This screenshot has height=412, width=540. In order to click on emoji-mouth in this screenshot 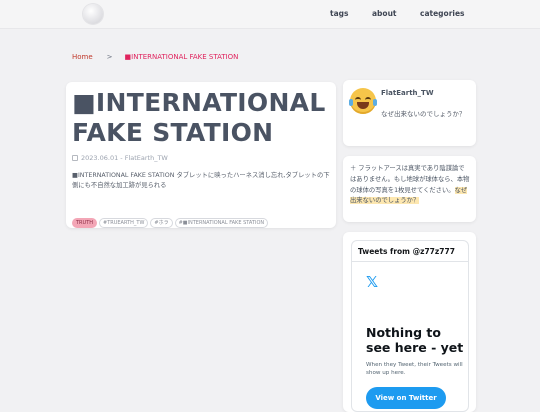, I will do `click(363, 105)`.